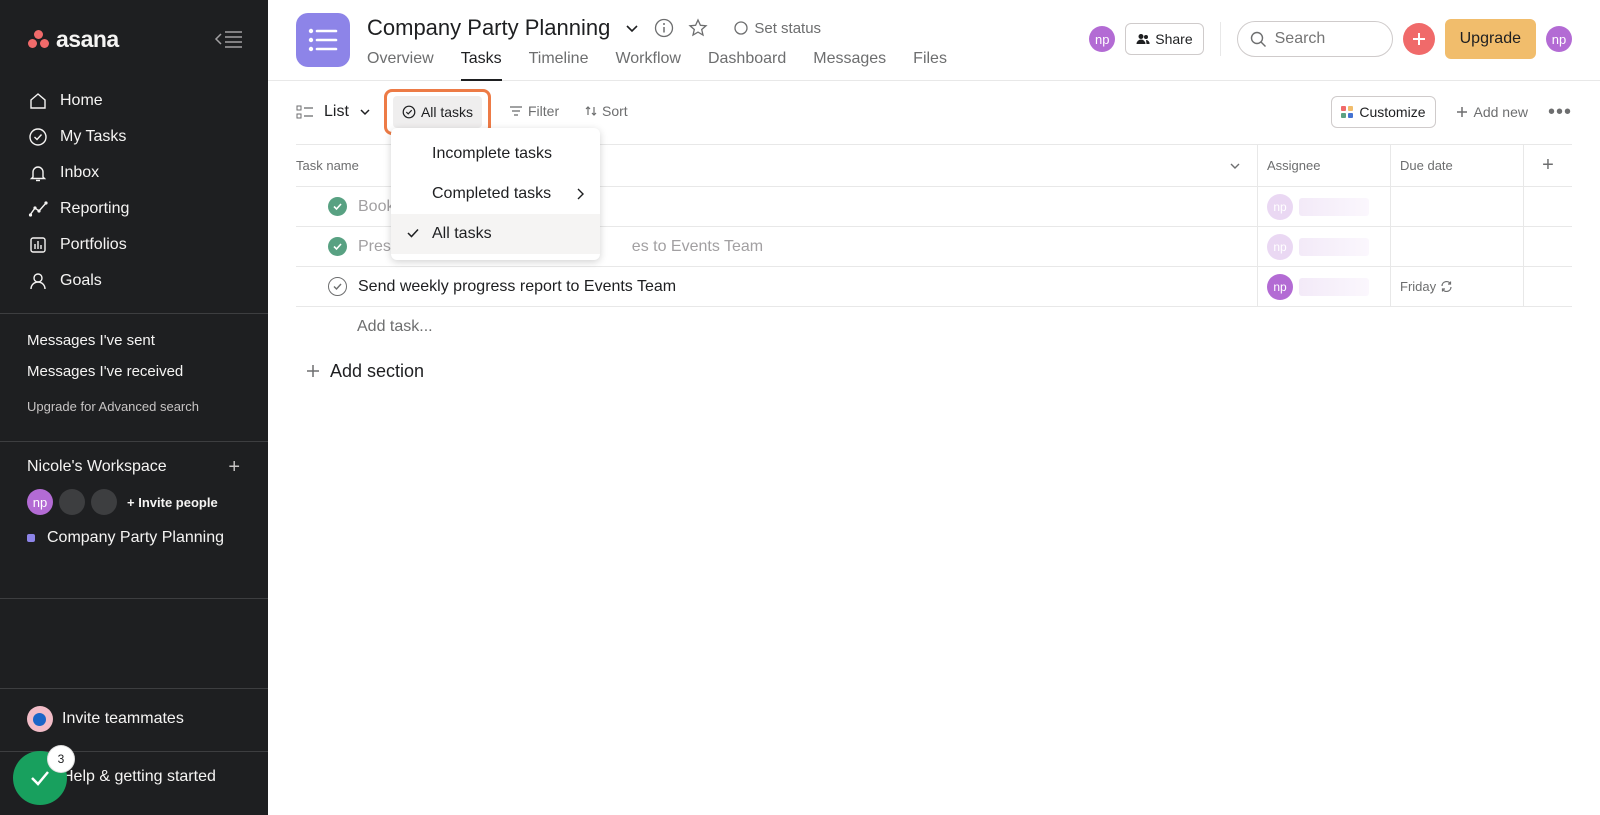  What do you see at coordinates (1383, 112) in the screenshot?
I see `customize-button: Customize` at bounding box center [1383, 112].